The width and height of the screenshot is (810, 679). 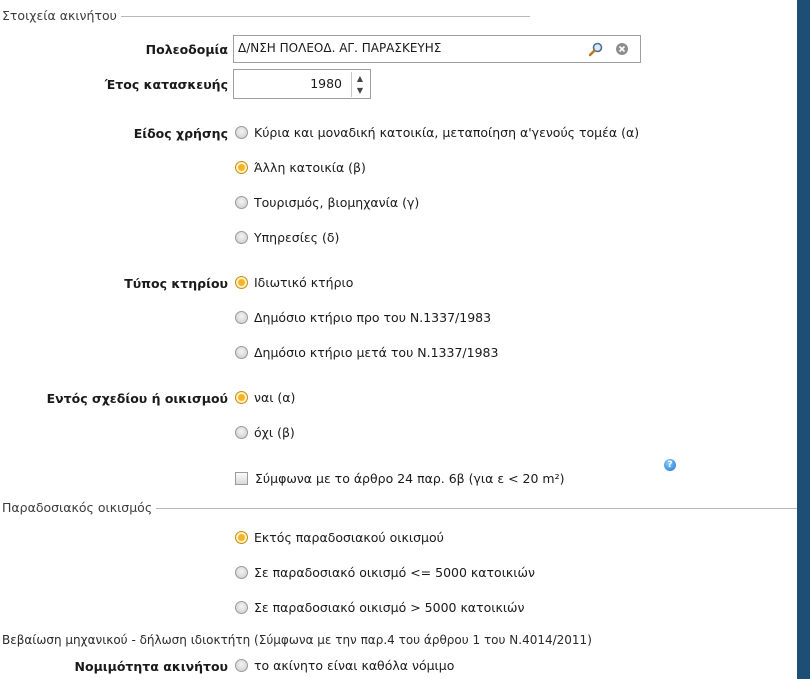 What do you see at coordinates (180, 133) in the screenshot?
I see `use-type-label: Είδος χρήσης` at bounding box center [180, 133].